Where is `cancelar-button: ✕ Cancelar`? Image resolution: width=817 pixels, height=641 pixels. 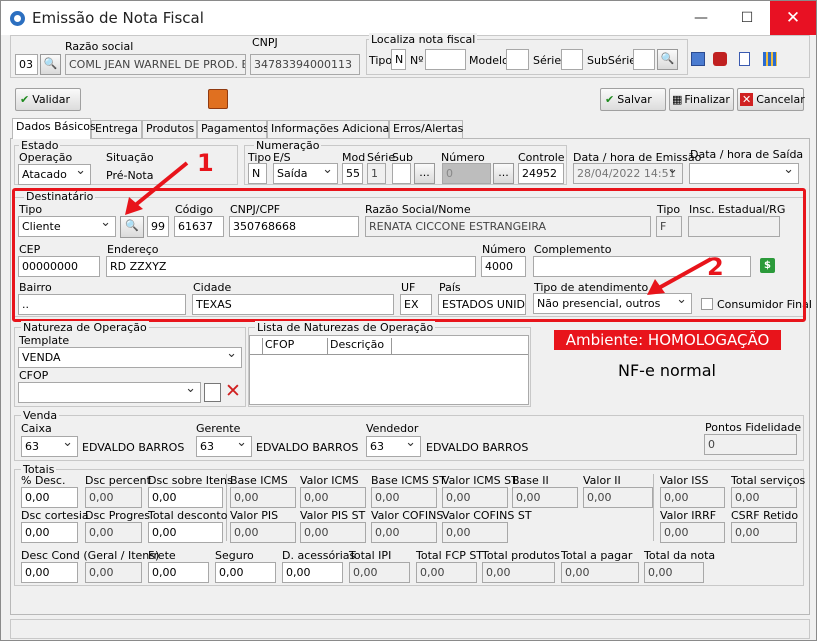
cancelar-button: ✕ Cancelar is located at coordinates (771, 99).